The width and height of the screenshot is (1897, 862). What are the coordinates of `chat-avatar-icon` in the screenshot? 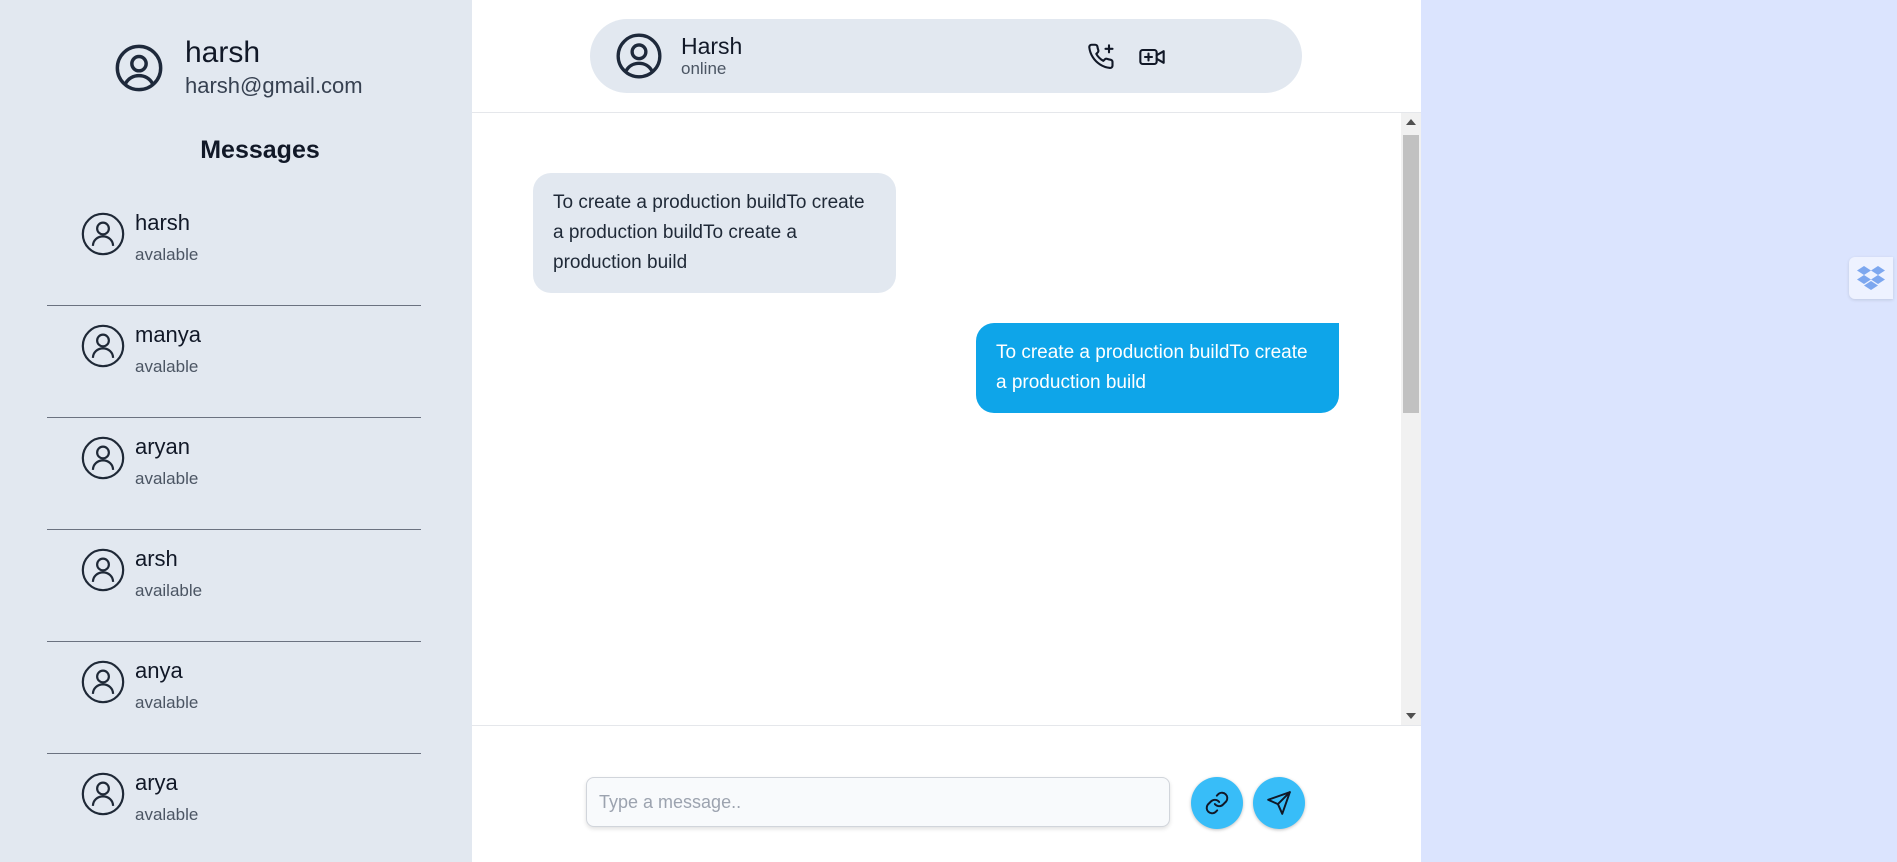 It's located at (639, 56).